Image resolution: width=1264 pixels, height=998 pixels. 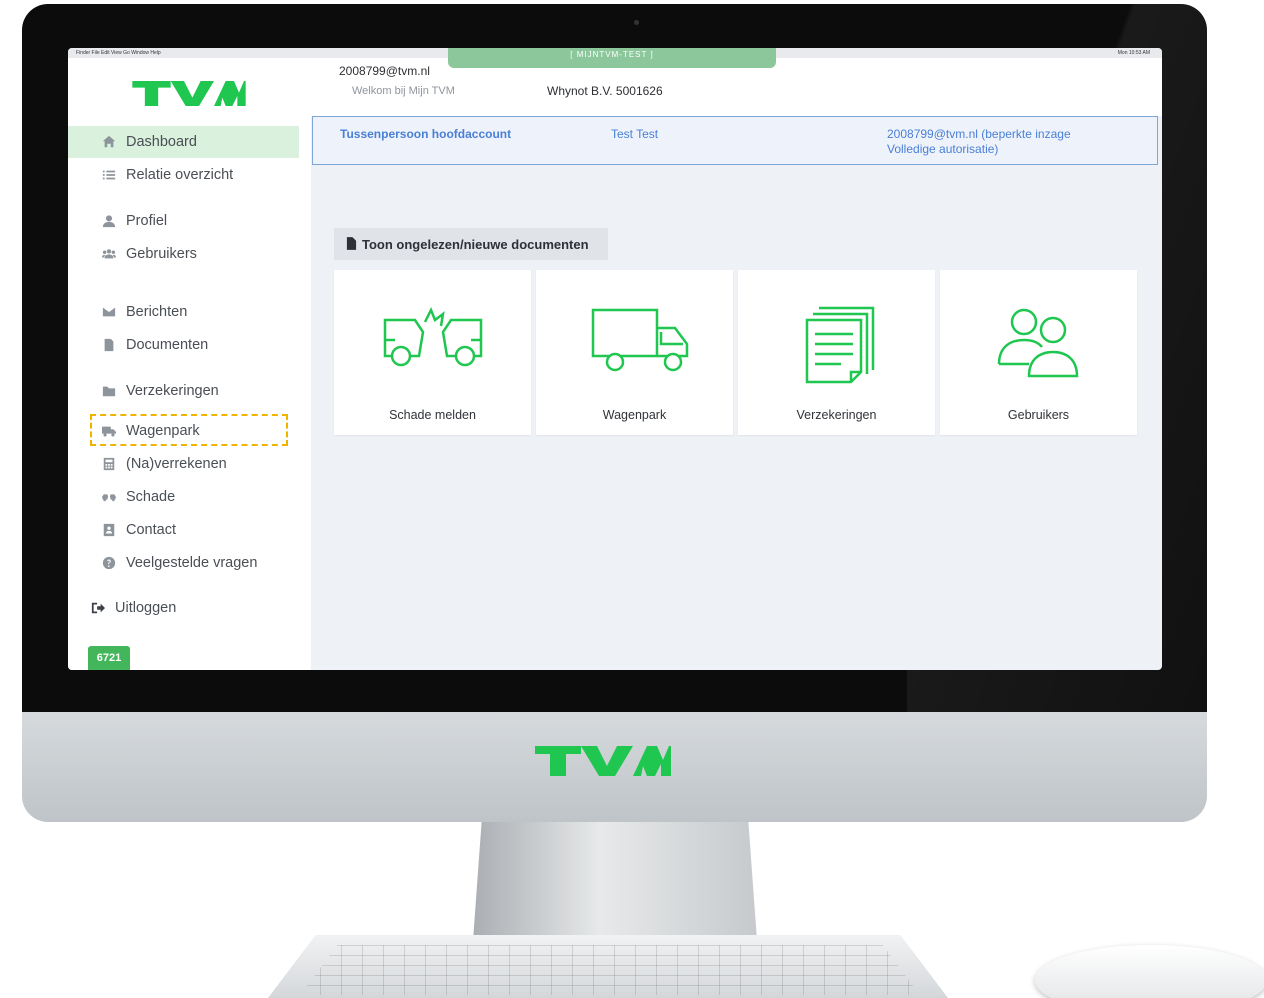 What do you see at coordinates (610, 970) in the screenshot?
I see `keyboard-keys` at bounding box center [610, 970].